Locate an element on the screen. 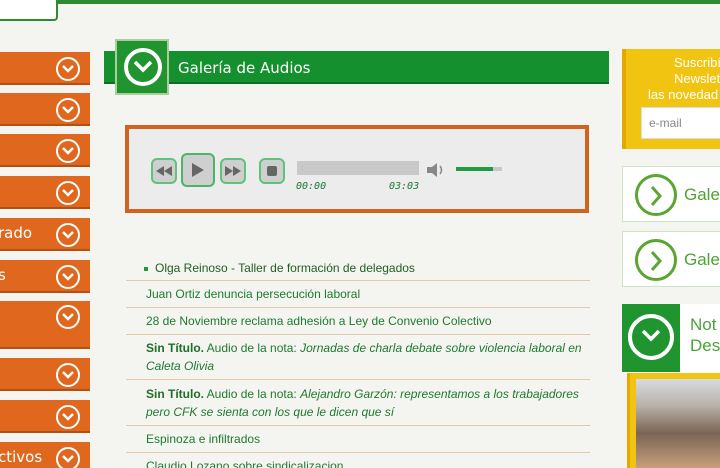 The height and width of the screenshot is (468, 720). fast-forward-icon is located at coordinates (233, 171).